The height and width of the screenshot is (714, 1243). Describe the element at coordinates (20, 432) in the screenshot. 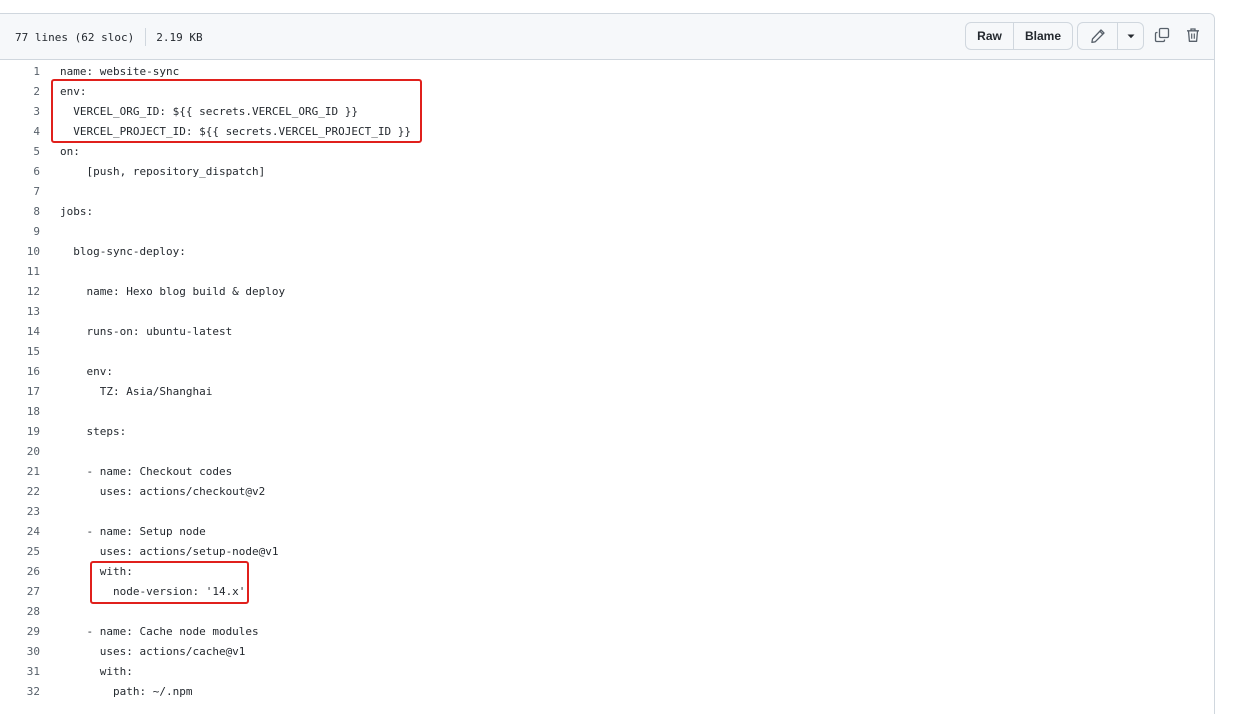

I see `line-number: 19` at that location.